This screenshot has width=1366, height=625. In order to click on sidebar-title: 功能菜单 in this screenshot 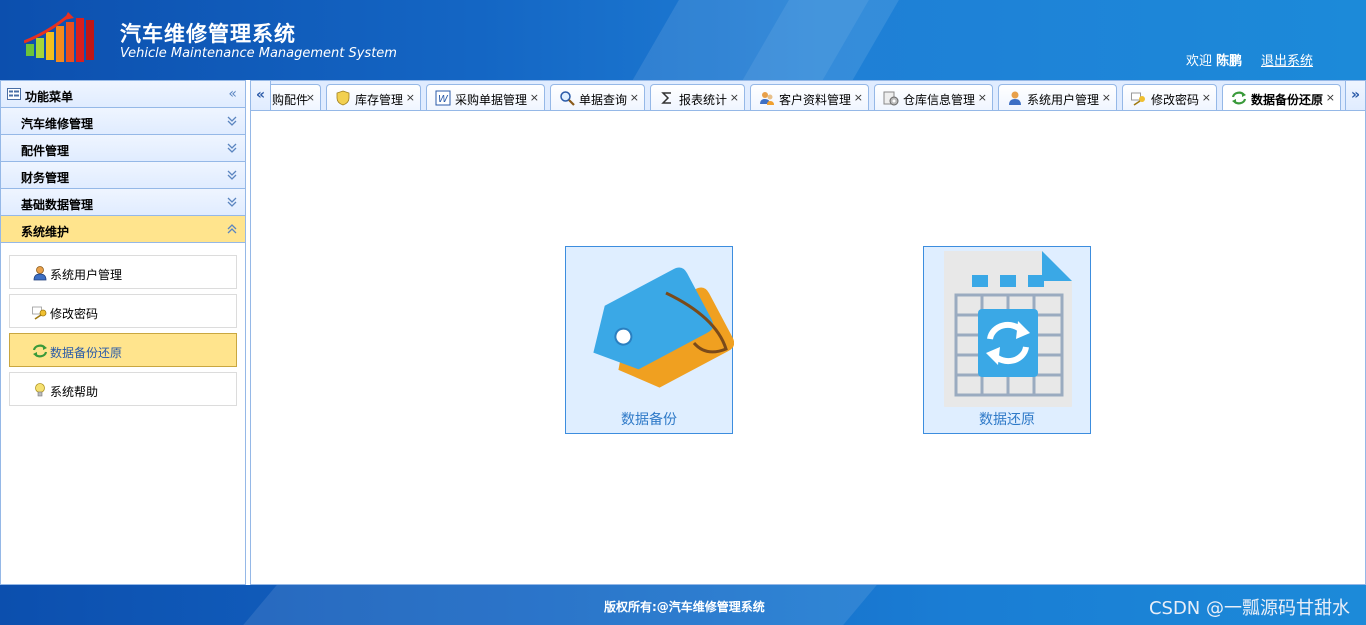, I will do `click(49, 97)`.